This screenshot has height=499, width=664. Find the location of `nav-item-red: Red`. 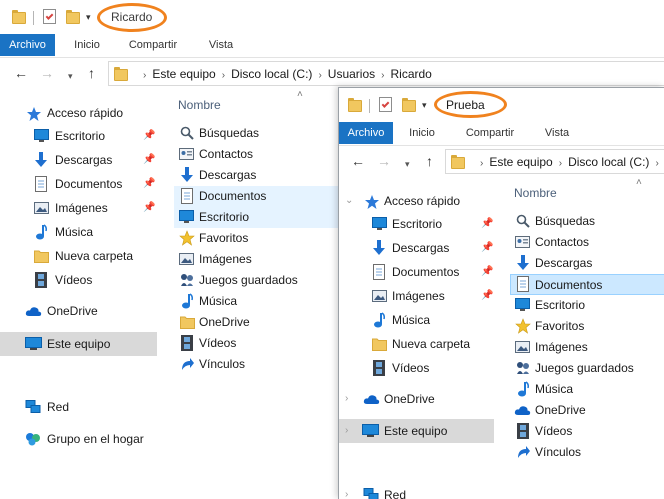

nav-item-red: Red is located at coordinates (80, 407).